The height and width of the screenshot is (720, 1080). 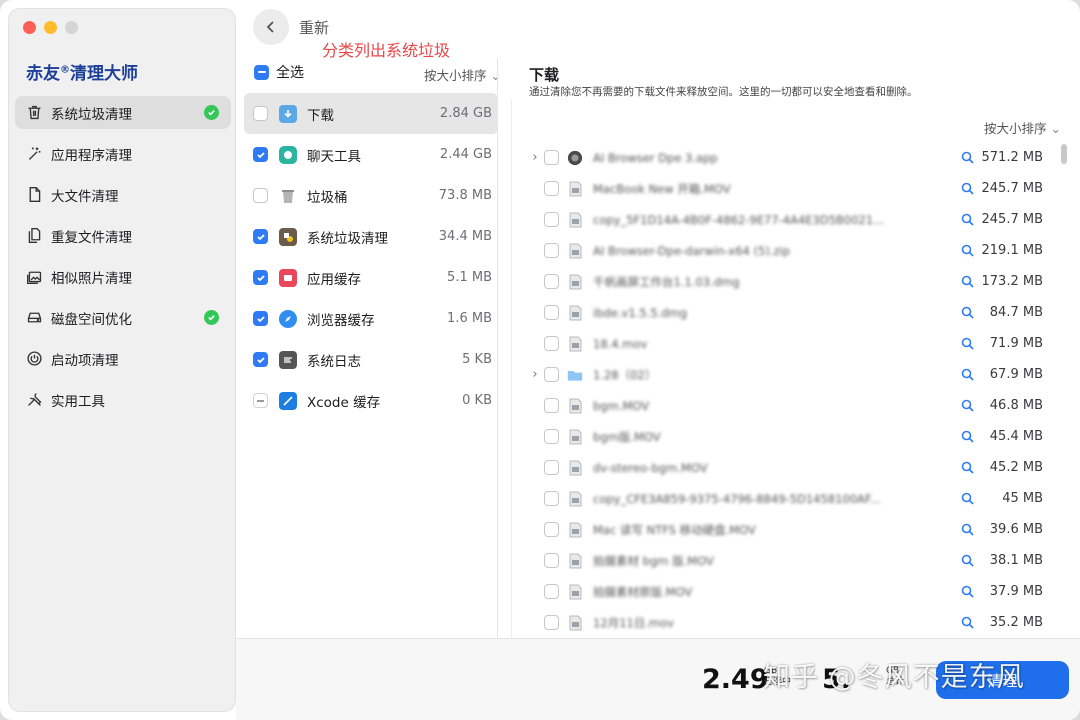 I want to click on sidebar-item-startup-items: 启动项清理, so click(x=123, y=358).